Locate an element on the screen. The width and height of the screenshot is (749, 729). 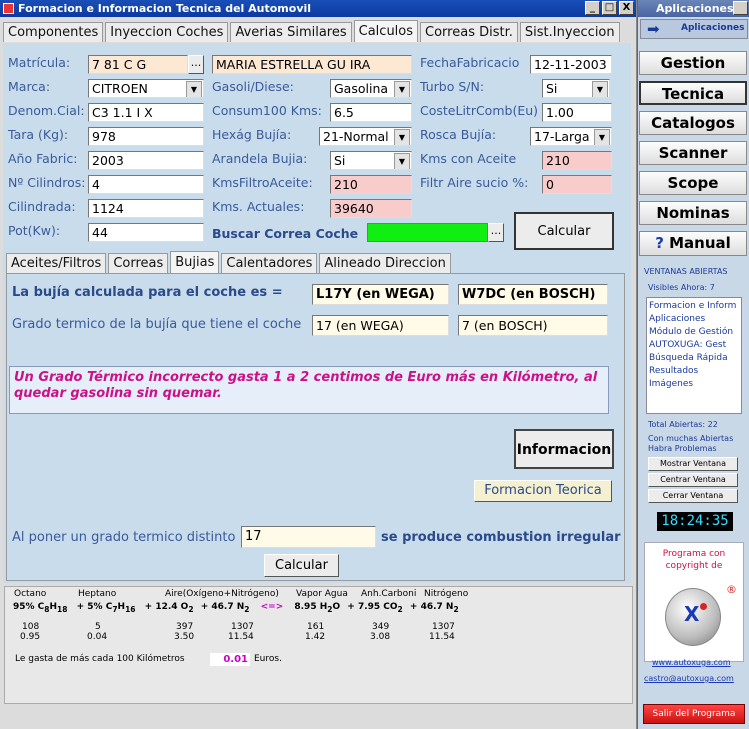
tab-averias-similares: Averias Similares is located at coordinates (291, 32).